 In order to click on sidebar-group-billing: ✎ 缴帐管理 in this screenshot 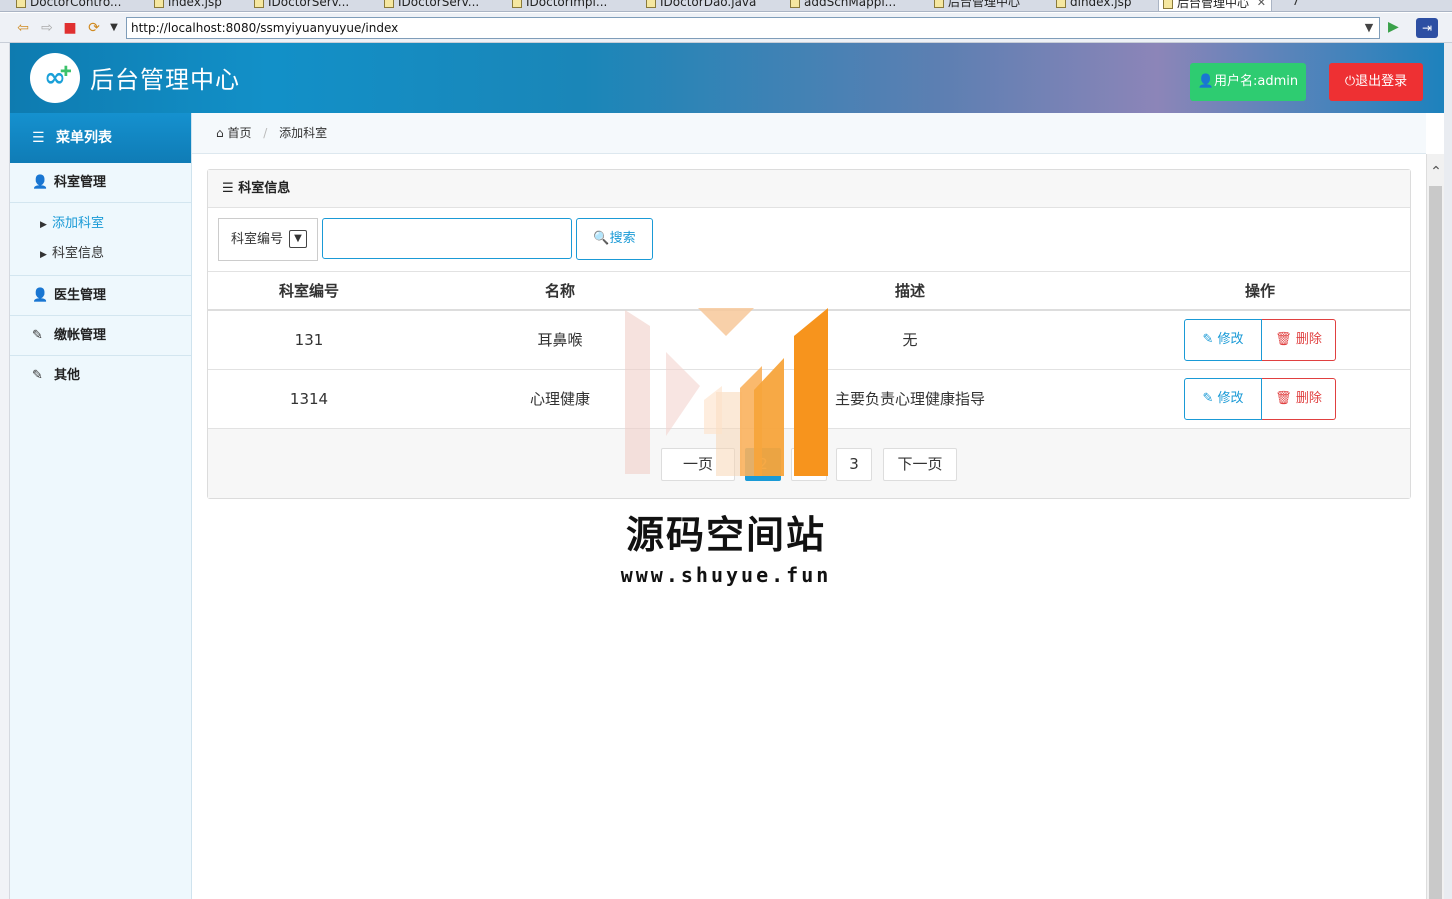, I will do `click(100, 336)`.